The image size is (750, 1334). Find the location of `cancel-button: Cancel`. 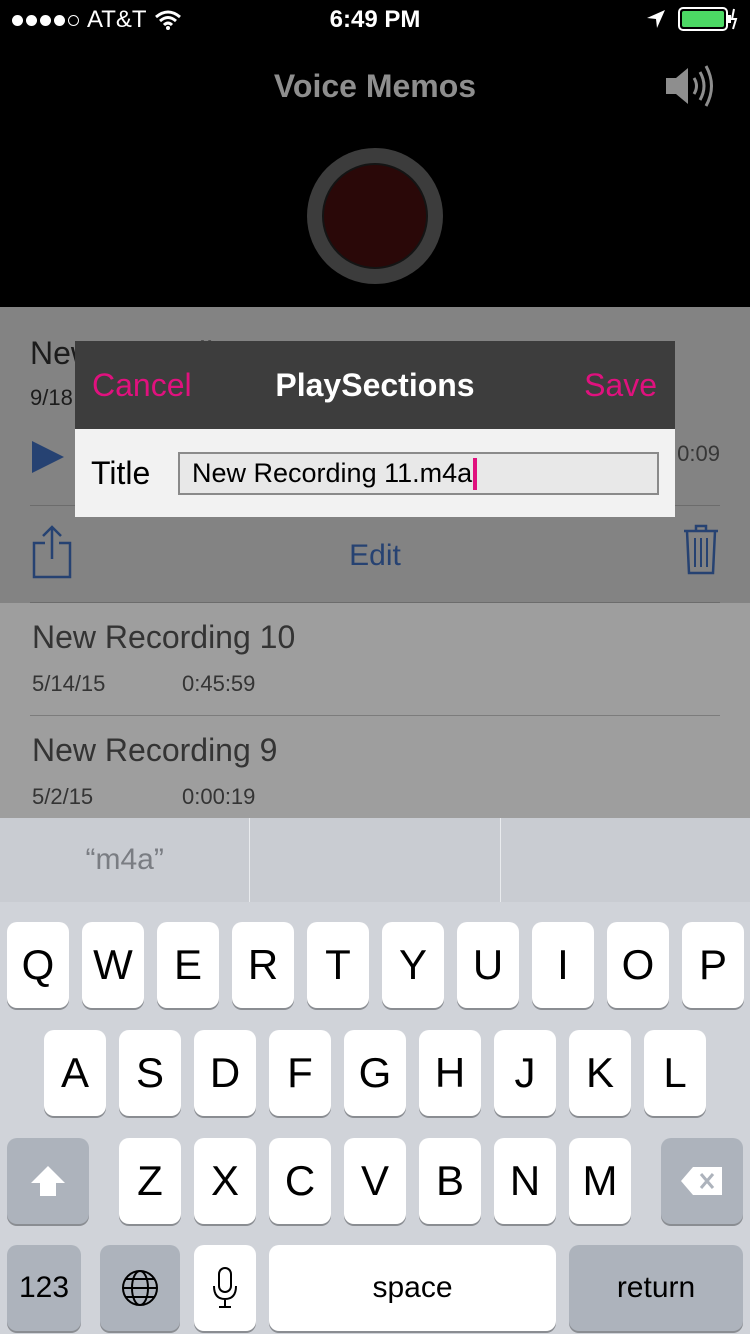

cancel-button: Cancel is located at coordinates (142, 385).